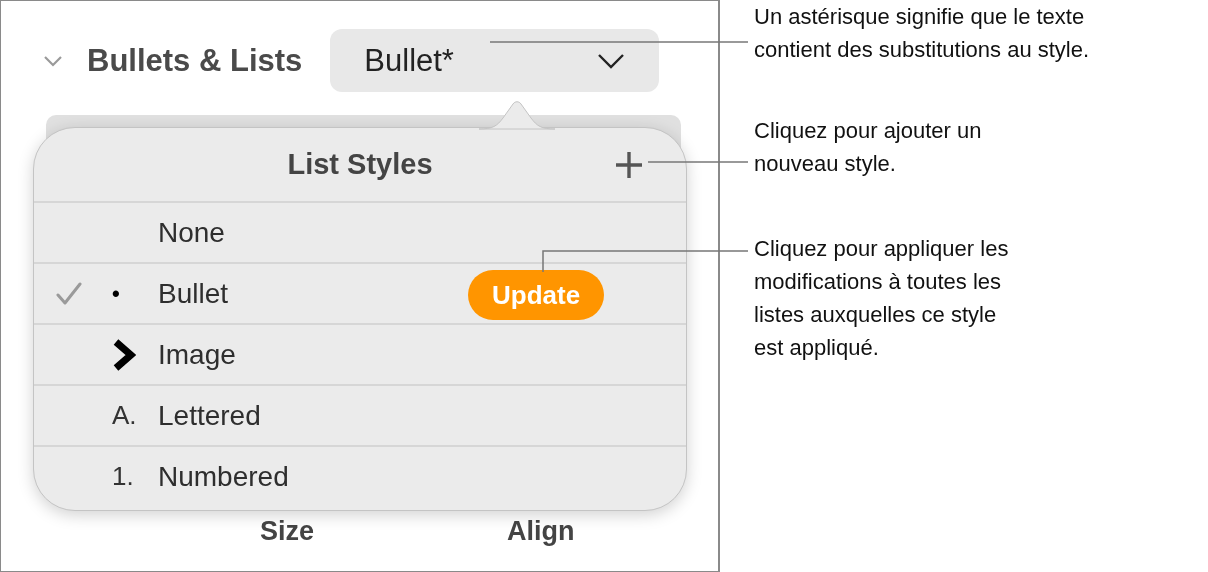  Describe the element at coordinates (124, 415) in the screenshot. I see `list-marker: A.` at that location.